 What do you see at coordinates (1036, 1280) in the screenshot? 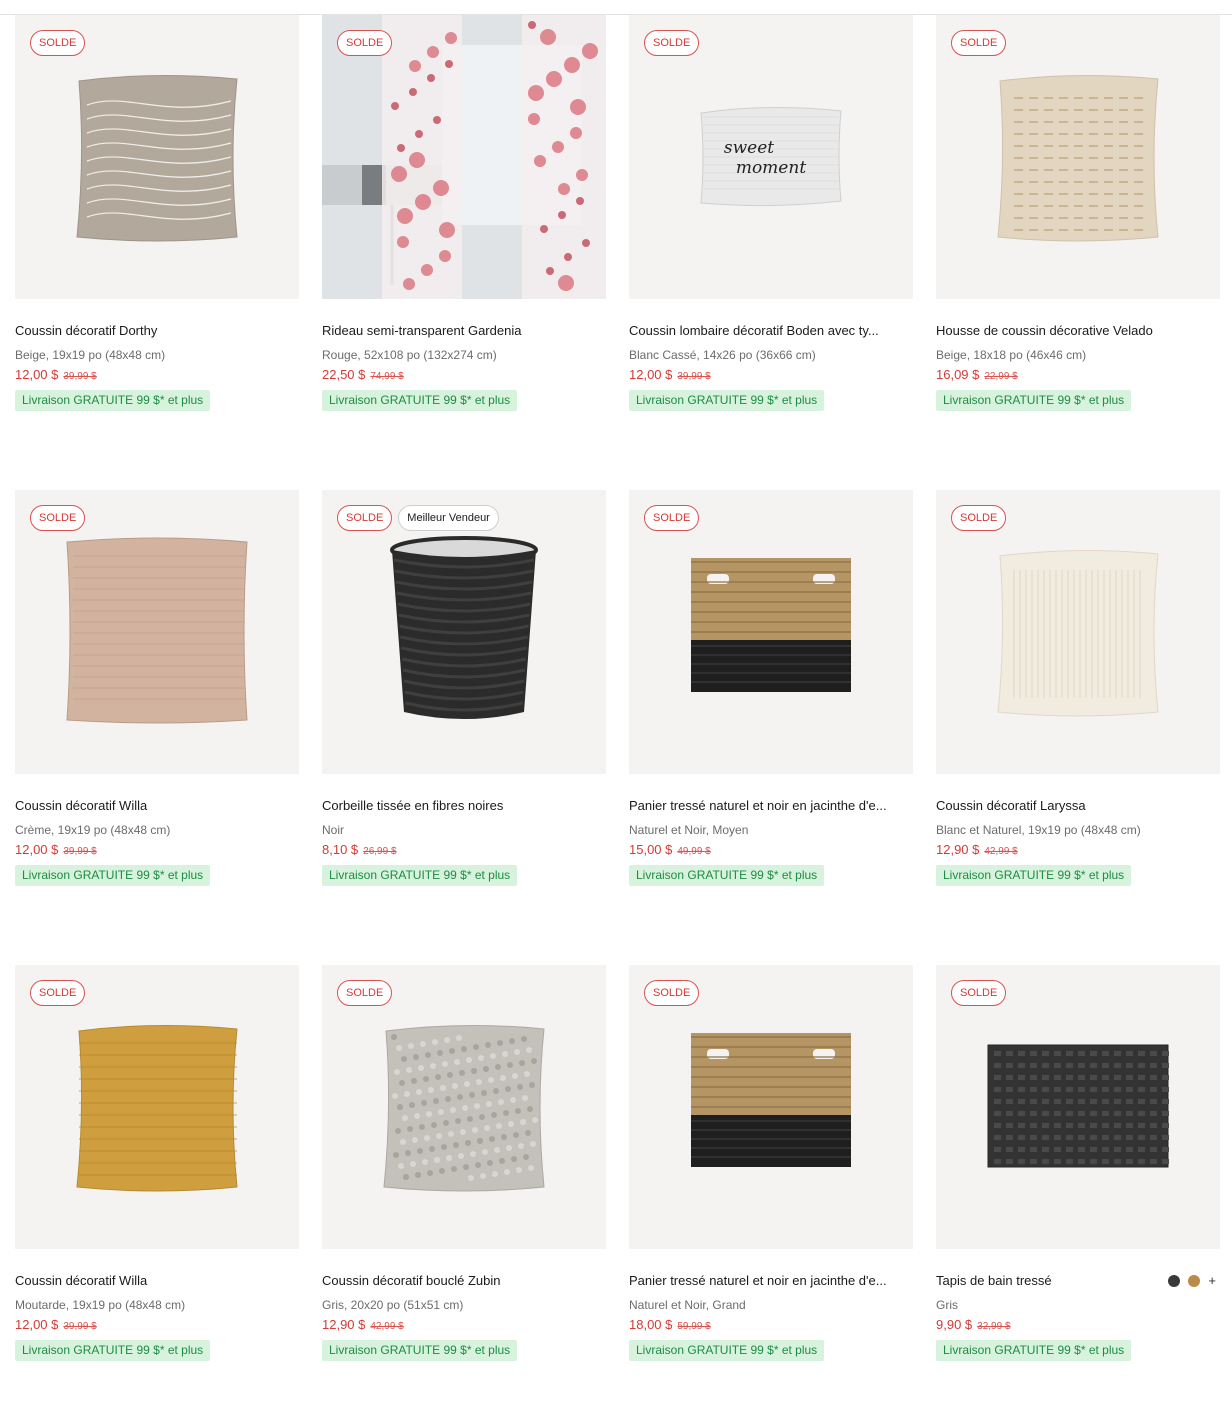
I see `product-title: Tapis de bain tressé` at bounding box center [1036, 1280].